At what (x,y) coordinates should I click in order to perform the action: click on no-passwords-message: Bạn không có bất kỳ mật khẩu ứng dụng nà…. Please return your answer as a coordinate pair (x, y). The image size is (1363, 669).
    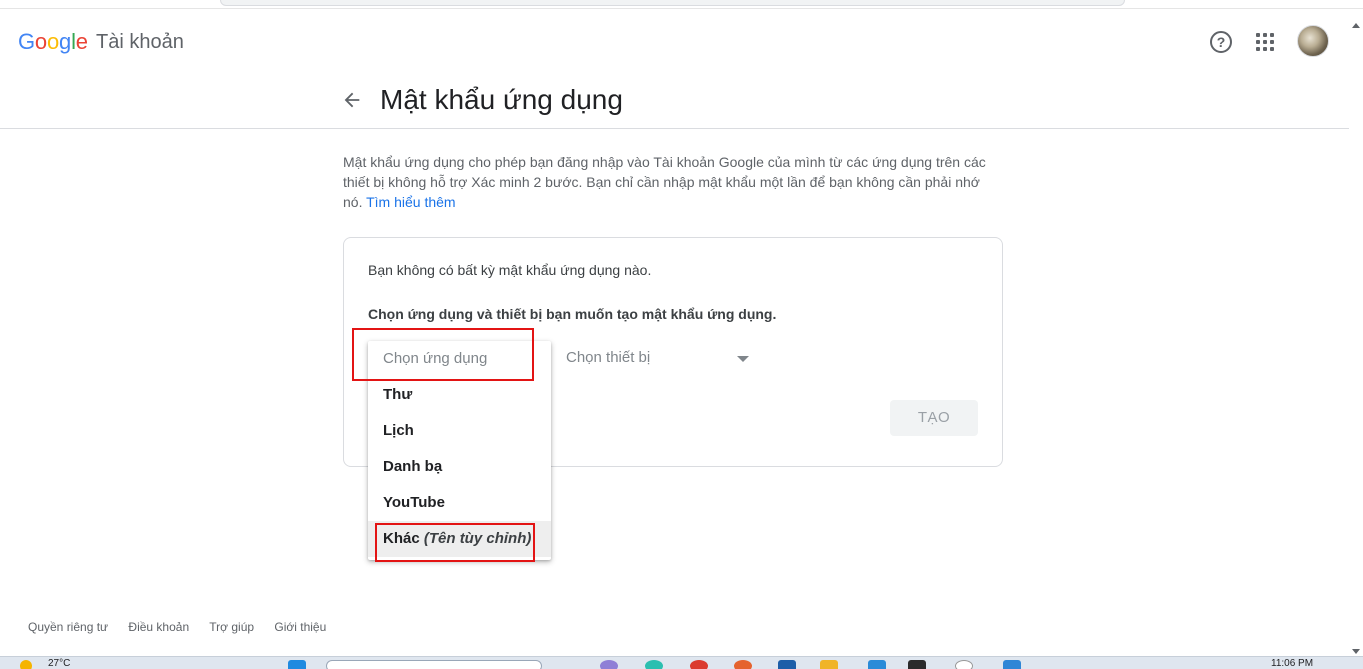
    Looking at the image, I should click on (510, 270).